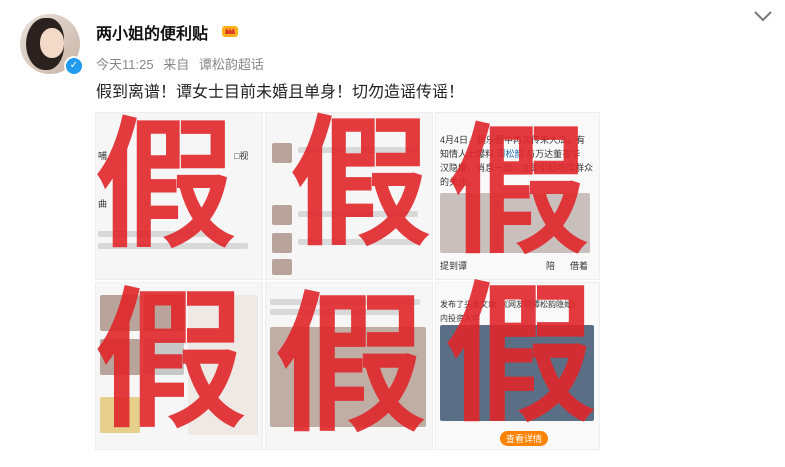 The height and width of the screenshot is (467, 785). What do you see at coordinates (125, 64) in the screenshot?
I see `post-time: 今天11:25` at bounding box center [125, 64].